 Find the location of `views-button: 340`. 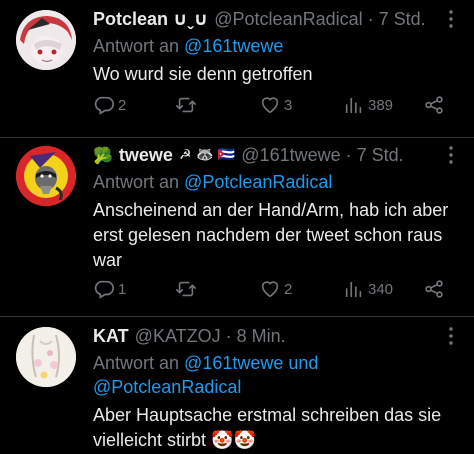

views-button: 340 is located at coordinates (368, 289).